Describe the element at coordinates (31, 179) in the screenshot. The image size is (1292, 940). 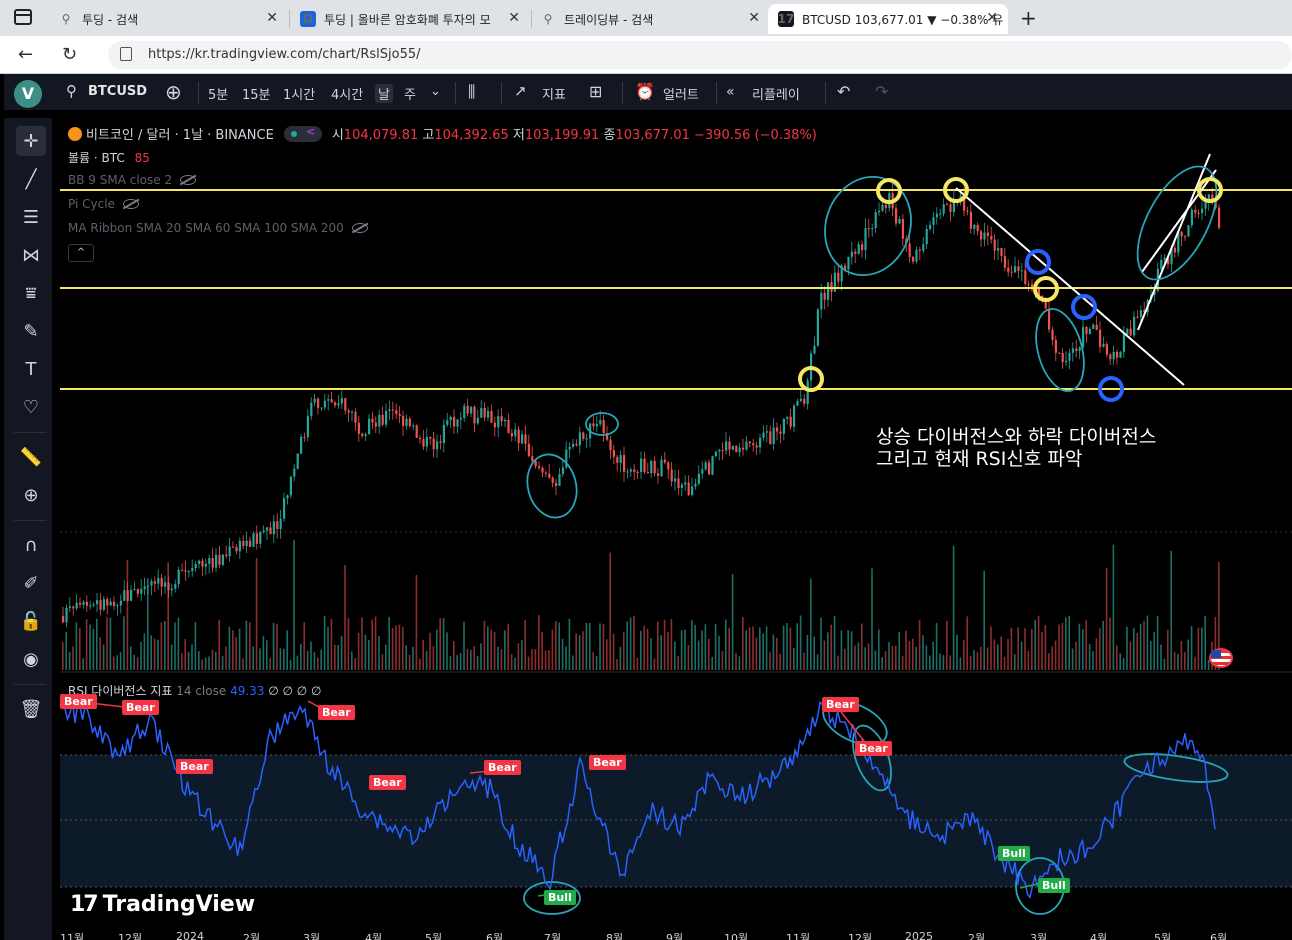
I see `trendline-icon: ╱` at that location.